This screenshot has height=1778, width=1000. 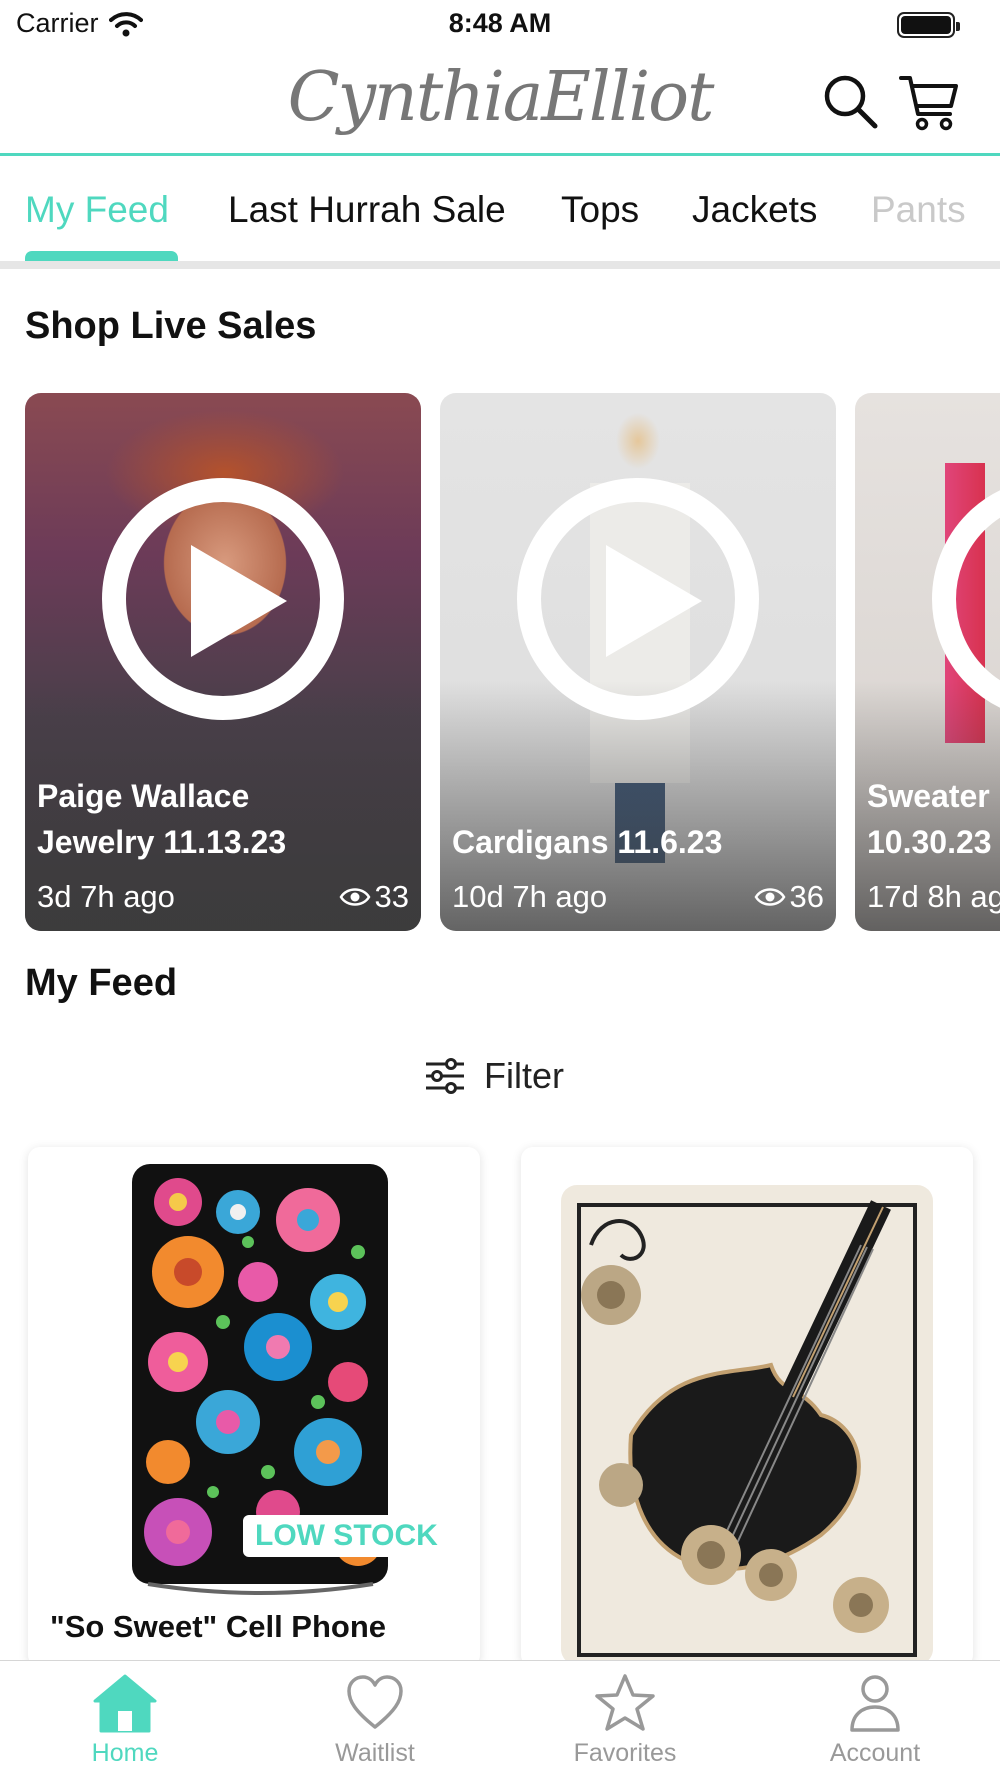 I want to click on view-count: 33, so click(x=374, y=897).